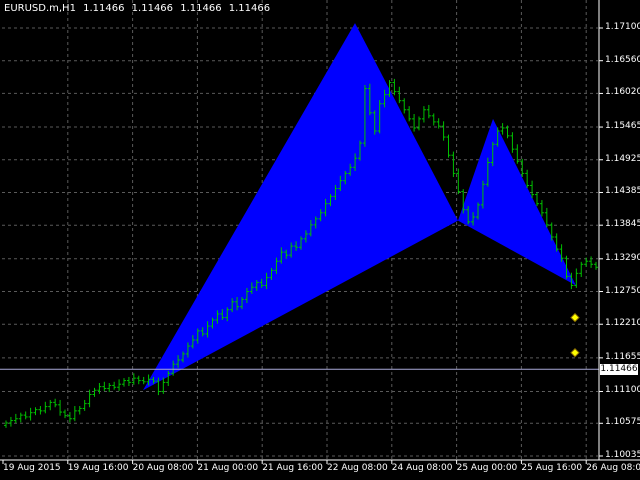  Describe the element at coordinates (619, 370) in the screenshot. I see `current-price-label: 1.11466` at that location.